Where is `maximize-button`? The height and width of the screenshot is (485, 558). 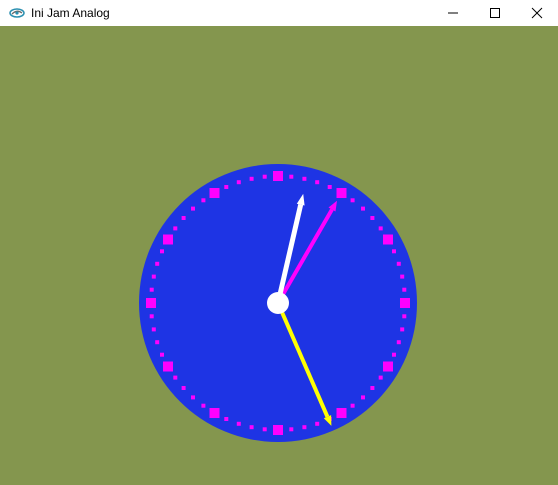
maximize-button is located at coordinates (495, 13).